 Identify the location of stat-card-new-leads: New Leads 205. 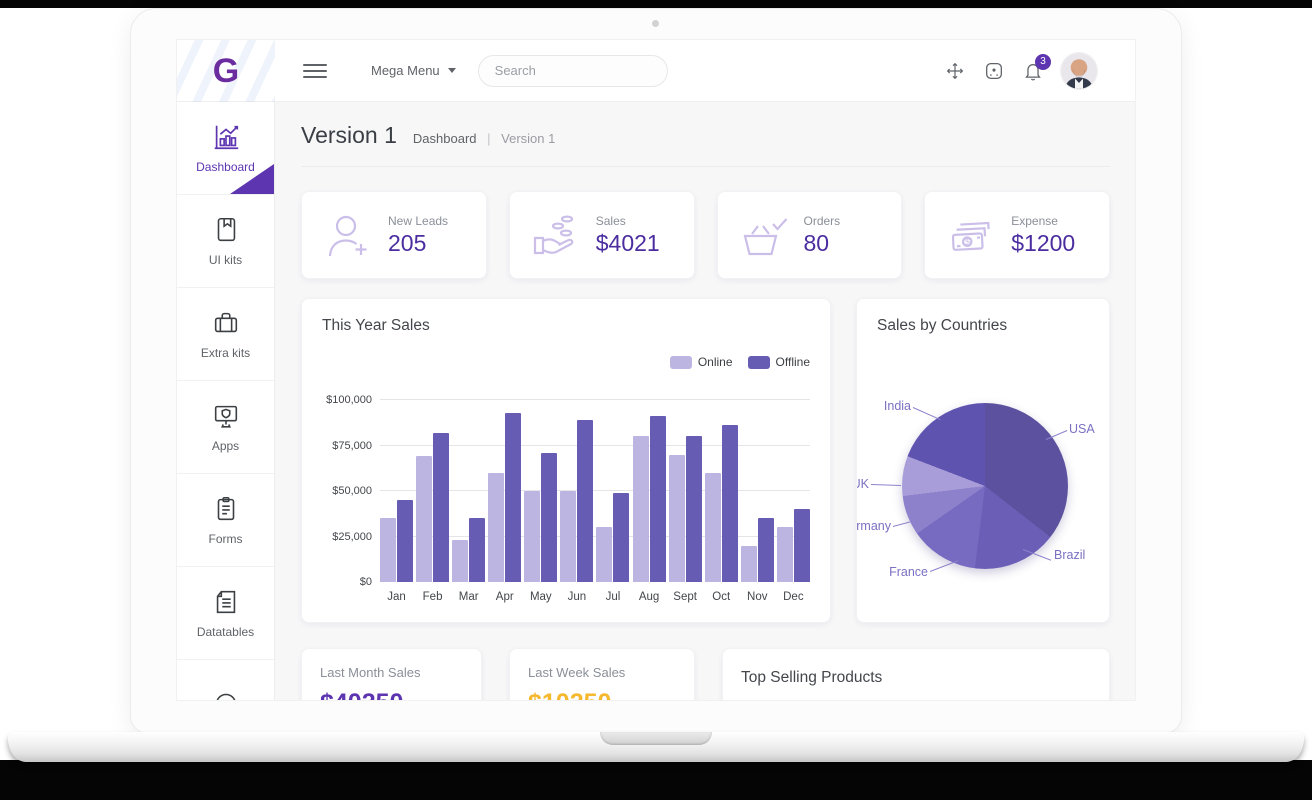
(394, 235).